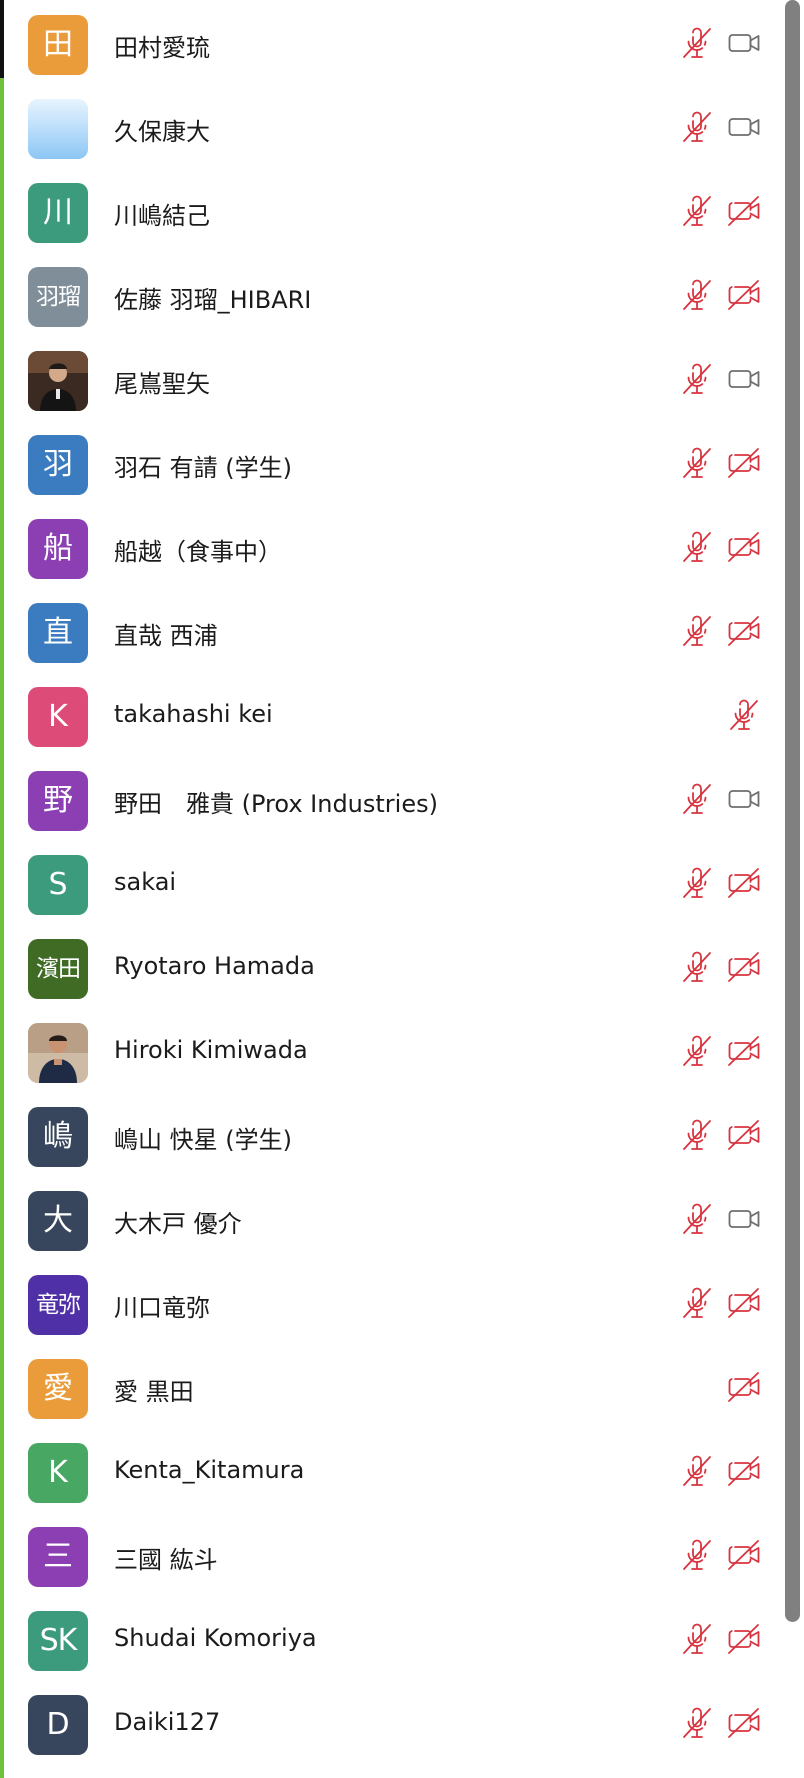  What do you see at coordinates (792, 811) in the screenshot?
I see `scrollbar-thumb` at bounding box center [792, 811].